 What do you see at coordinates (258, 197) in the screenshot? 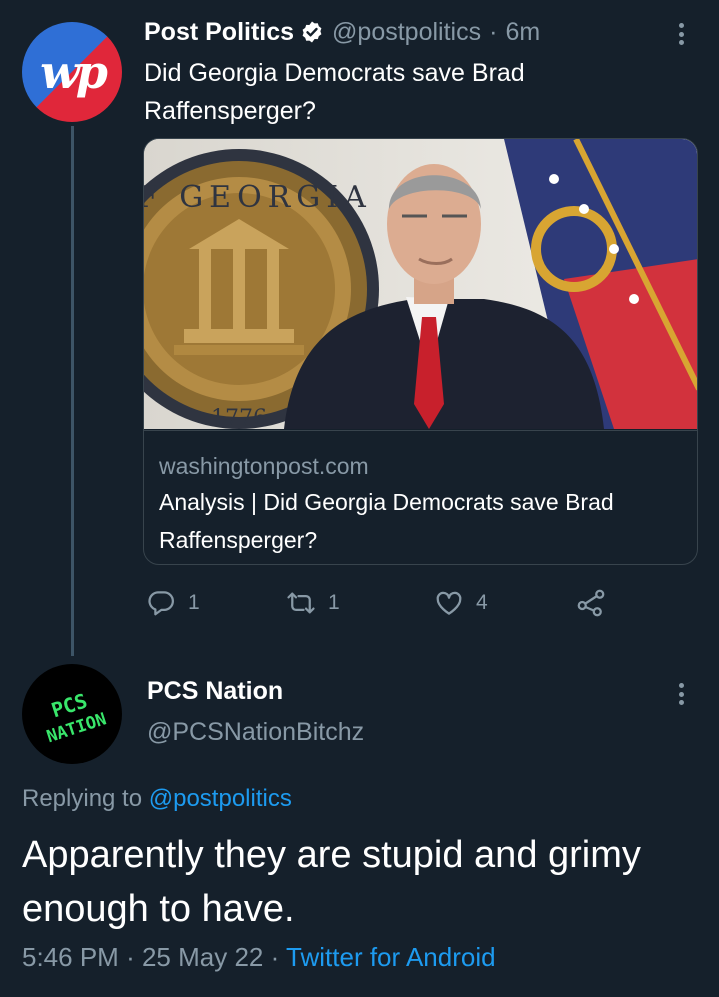
I see `seal-text: OF GEORGIA` at bounding box center [258, 197].